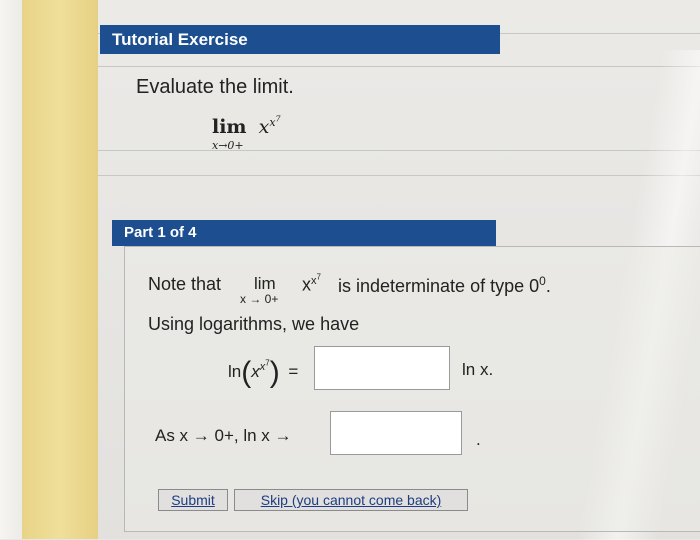  What do you see at coordinates (223, 435) in the screenshot?
I see `as-limit-text: As x → 0+, ln x →` at bounding box center [223, 435].